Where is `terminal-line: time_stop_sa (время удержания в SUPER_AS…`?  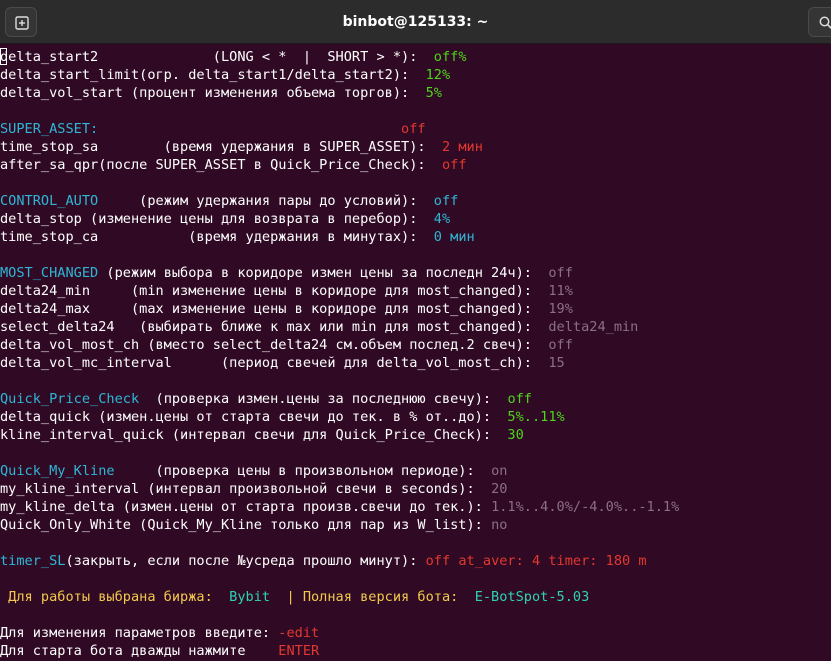
terminal-line: time_stop_sa (время удержания в SUPER_AS… is located at coordinates (415, 147).